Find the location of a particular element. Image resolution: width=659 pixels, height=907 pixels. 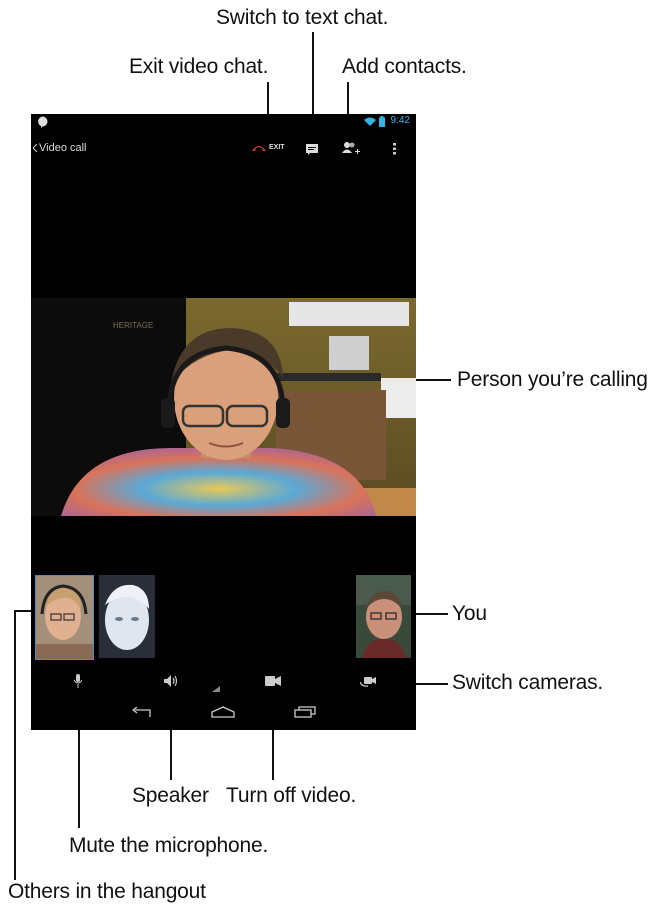

exit-label: EXIT is located at coordinates (277, 147).